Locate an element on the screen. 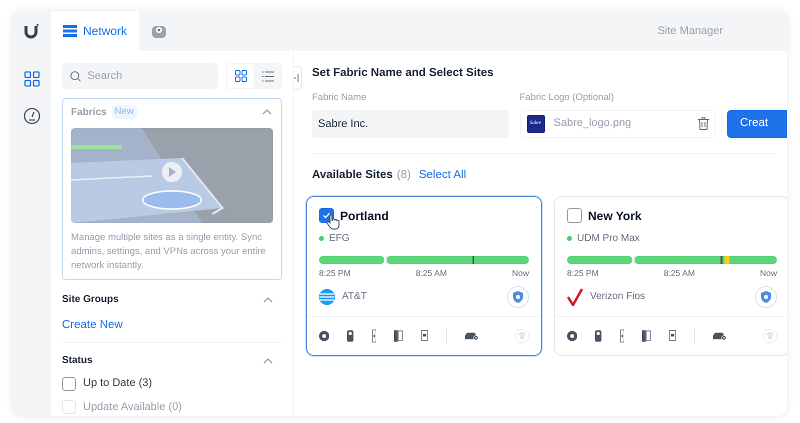 The width and height of the screenshot is (800, 423). section-title: Status is located at coordinates (77, 361).